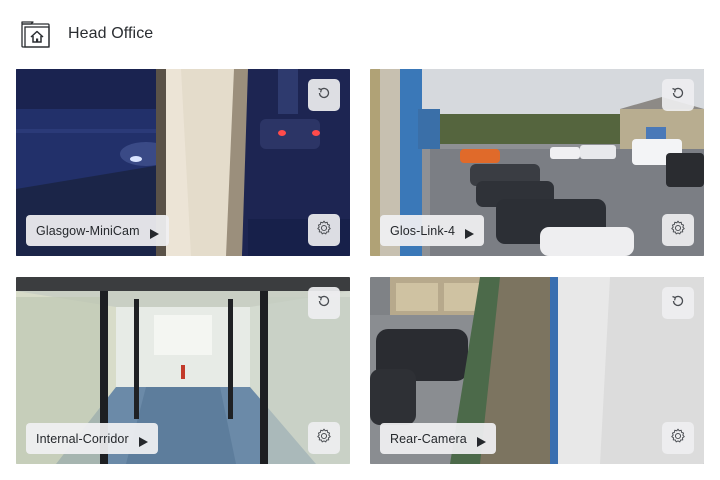 This screenshot has height=480, width=720. Describe the element at coordinates (428, 438) in the screenshot. I see `camera-name: Rear-Camera` at that location.